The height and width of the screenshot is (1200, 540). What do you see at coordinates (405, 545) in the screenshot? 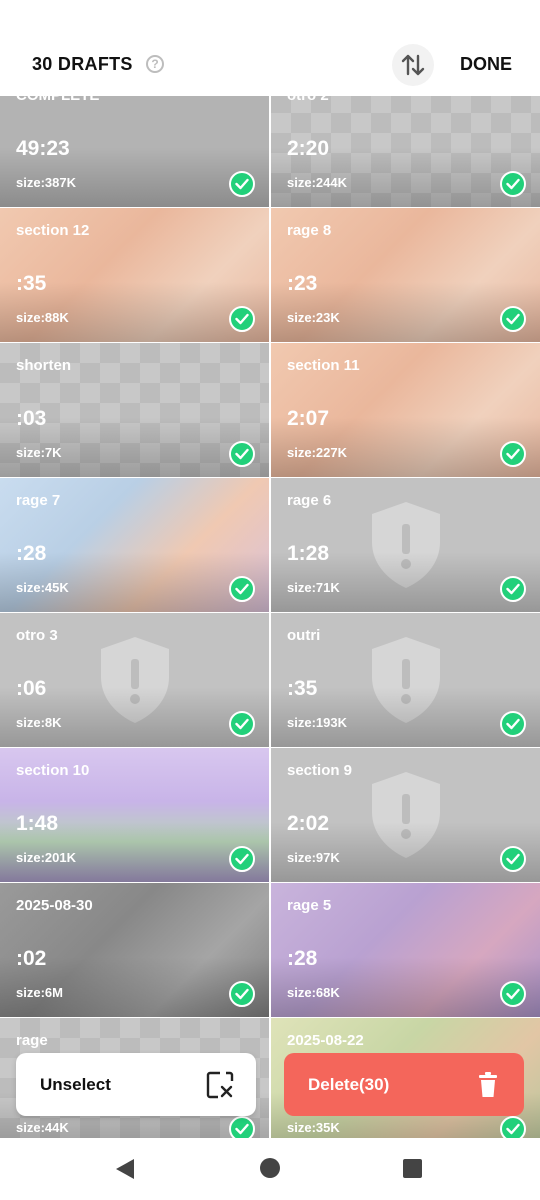
I see `draft-tile: rage 6 1:28 size:71K` at bounding box center [405, 545].